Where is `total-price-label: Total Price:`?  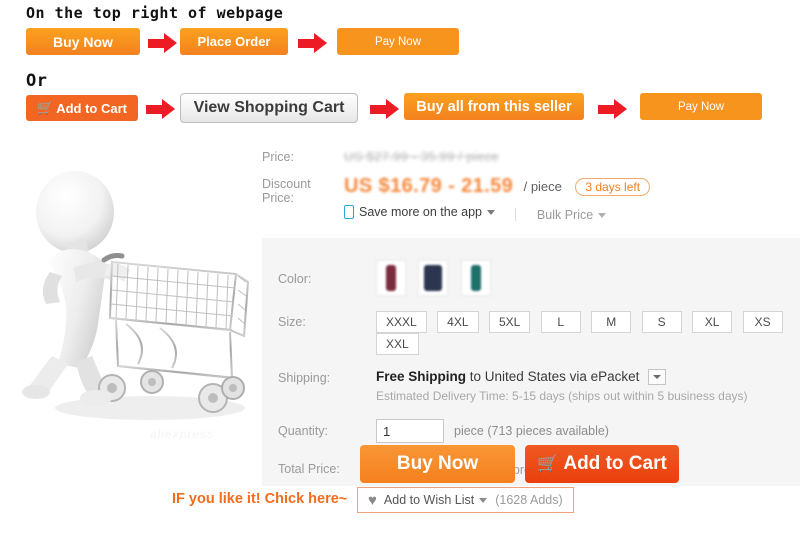
total-price-label: Total Price: is located at coordinates (309, 469).